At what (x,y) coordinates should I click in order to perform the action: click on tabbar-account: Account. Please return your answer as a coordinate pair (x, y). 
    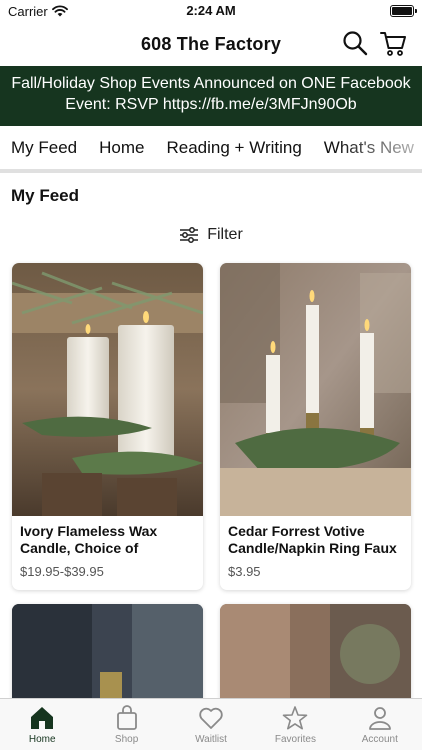
    Looking at the image, I should click on (380, 724).